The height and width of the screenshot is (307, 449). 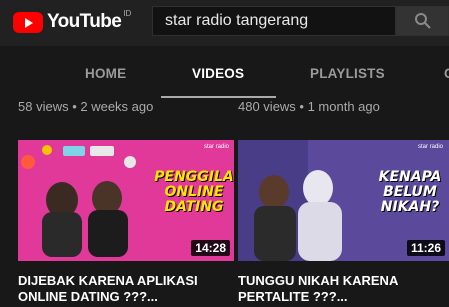 What do you see at coordinates (194, 177) in the screenshot?
I see `thumb-1-caption-line1: PENGGILA` at bounding box center [194, 177].